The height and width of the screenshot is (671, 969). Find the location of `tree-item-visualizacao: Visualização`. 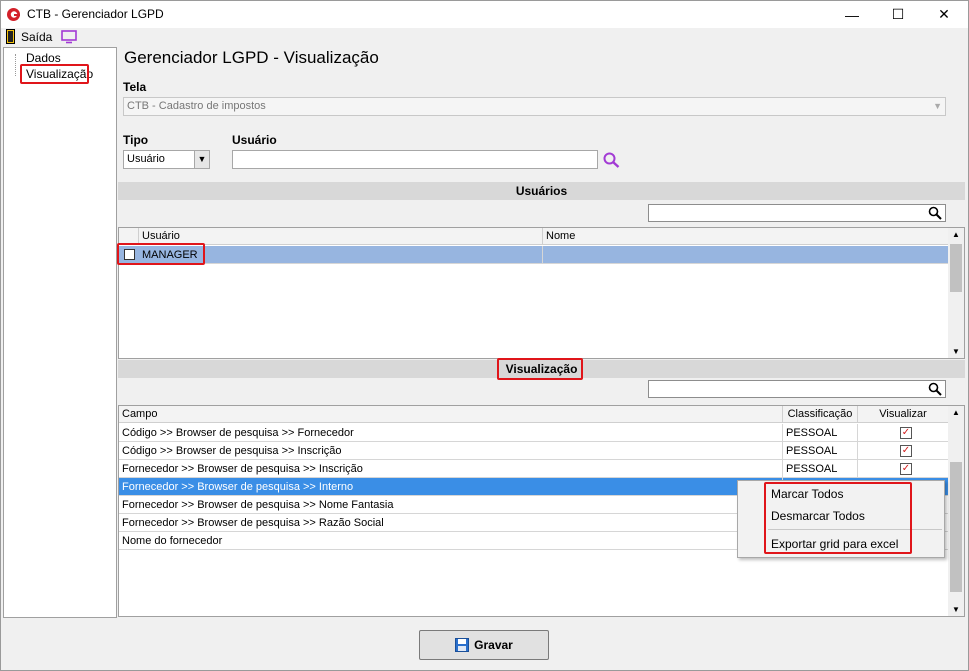

tree-item-visualizacao: Visualização is located at coordinates (59, 74).